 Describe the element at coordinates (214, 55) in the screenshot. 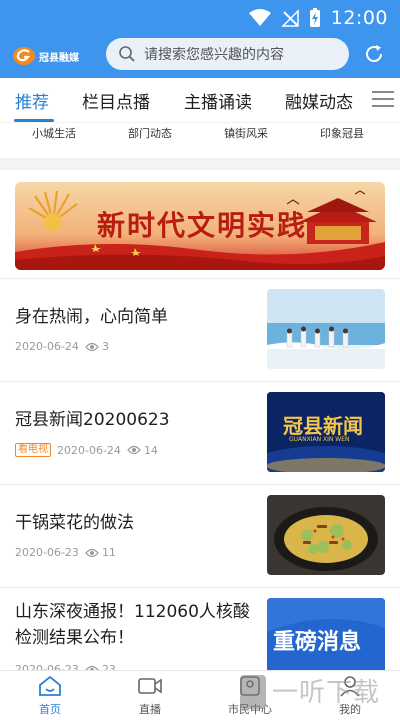

I see `search-placeholder: 请搜索您感兴趣的内容` at that location.